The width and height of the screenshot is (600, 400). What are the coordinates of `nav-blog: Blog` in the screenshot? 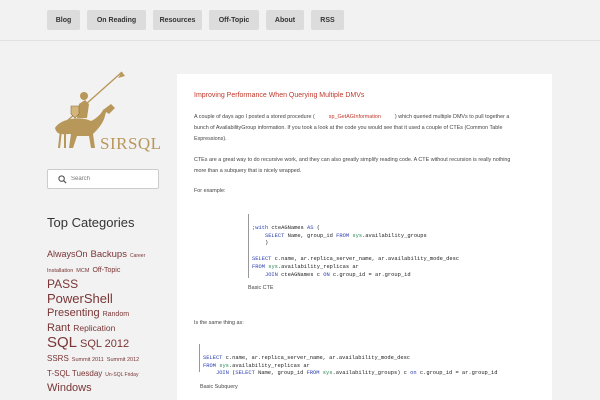 It's located at (63, 20).